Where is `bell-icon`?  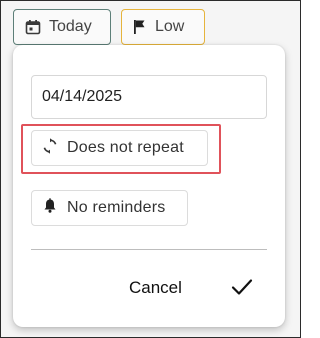 bell-icon is located at coordinates (50, 208).